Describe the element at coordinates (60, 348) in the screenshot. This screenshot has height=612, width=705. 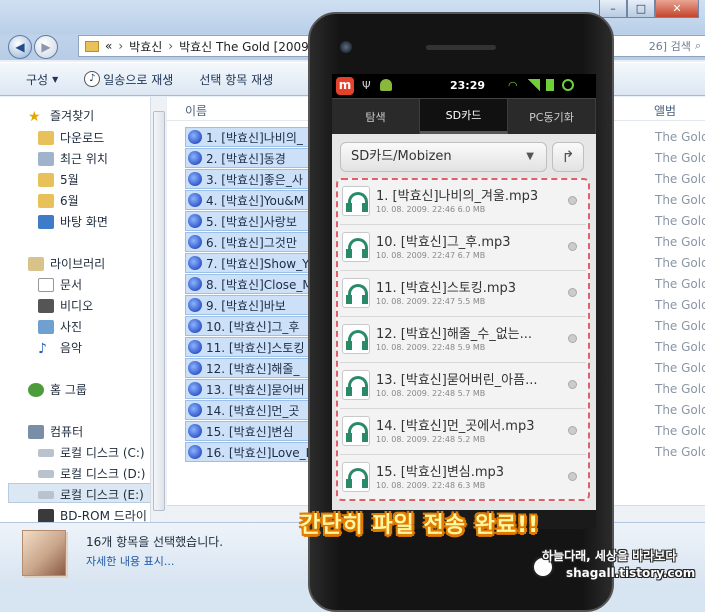
I see `nav-item-music: ♪ 음악` at that location.